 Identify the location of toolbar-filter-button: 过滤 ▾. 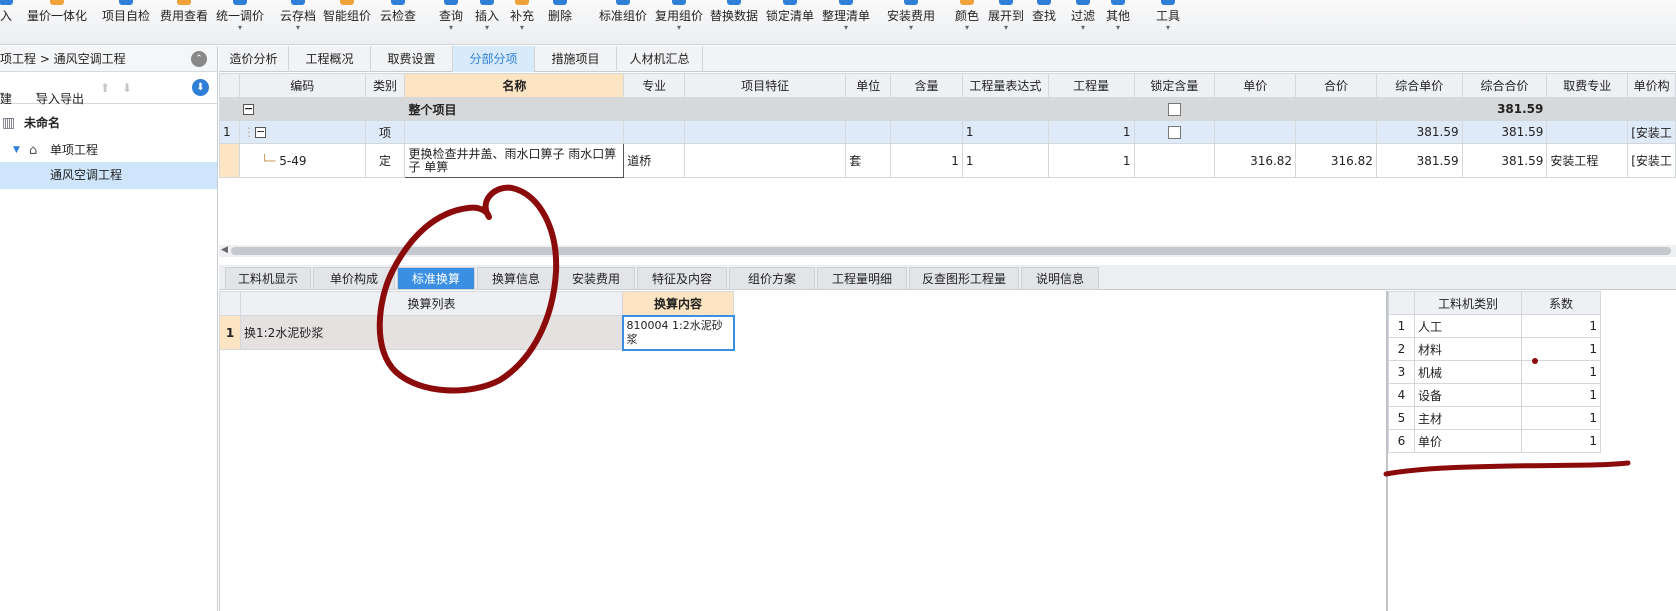
(1083, 22).